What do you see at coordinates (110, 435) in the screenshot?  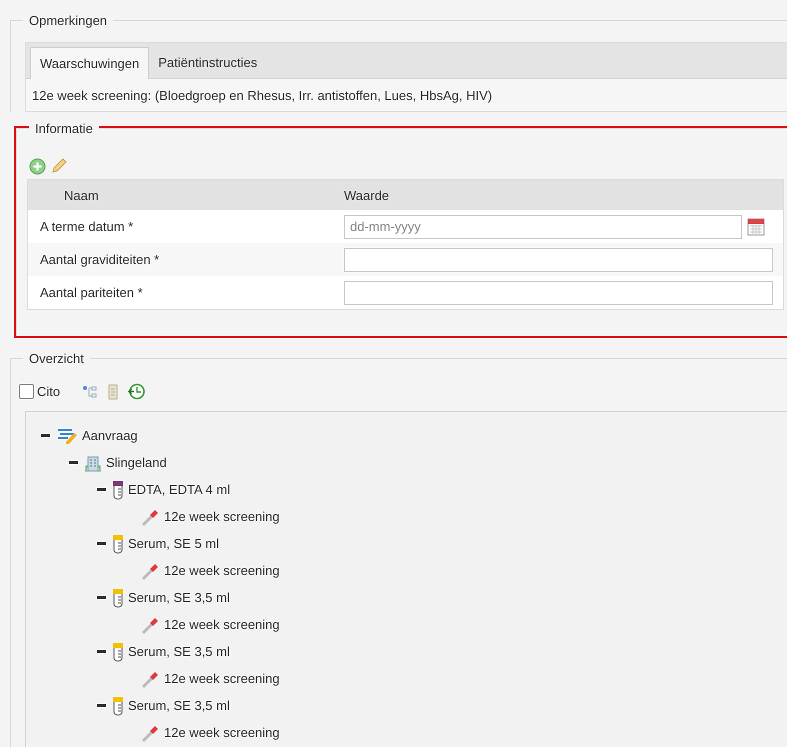 I see `tree-item: Aanvraag` at bounding box center [110, 435].